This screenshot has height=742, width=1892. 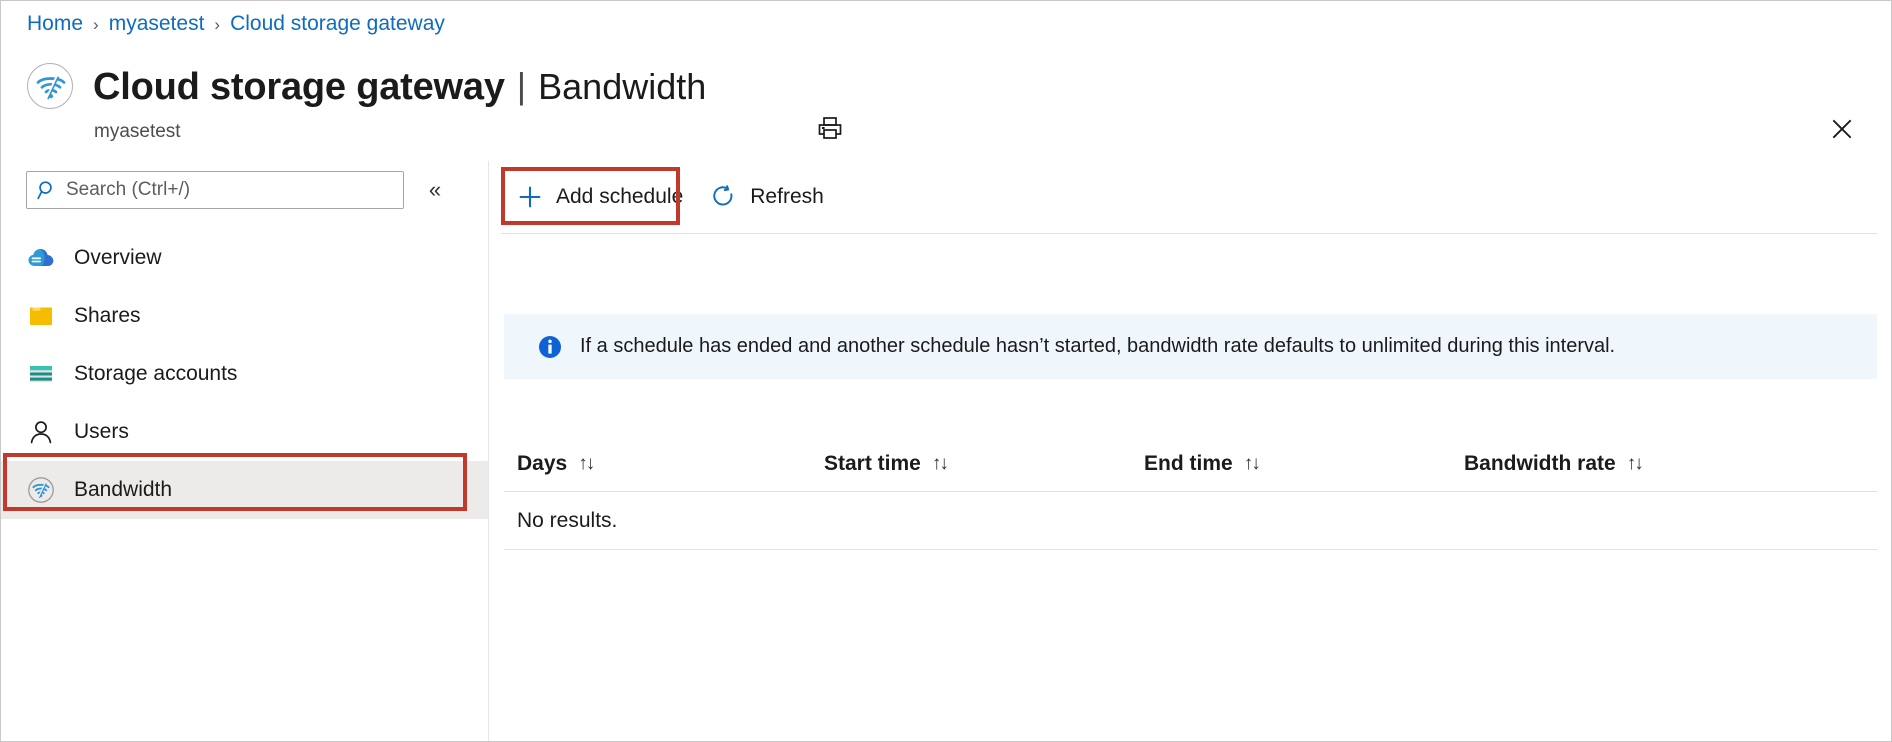 I want to click on sidebar-item-label: Overview, so click(x=118, y=257).